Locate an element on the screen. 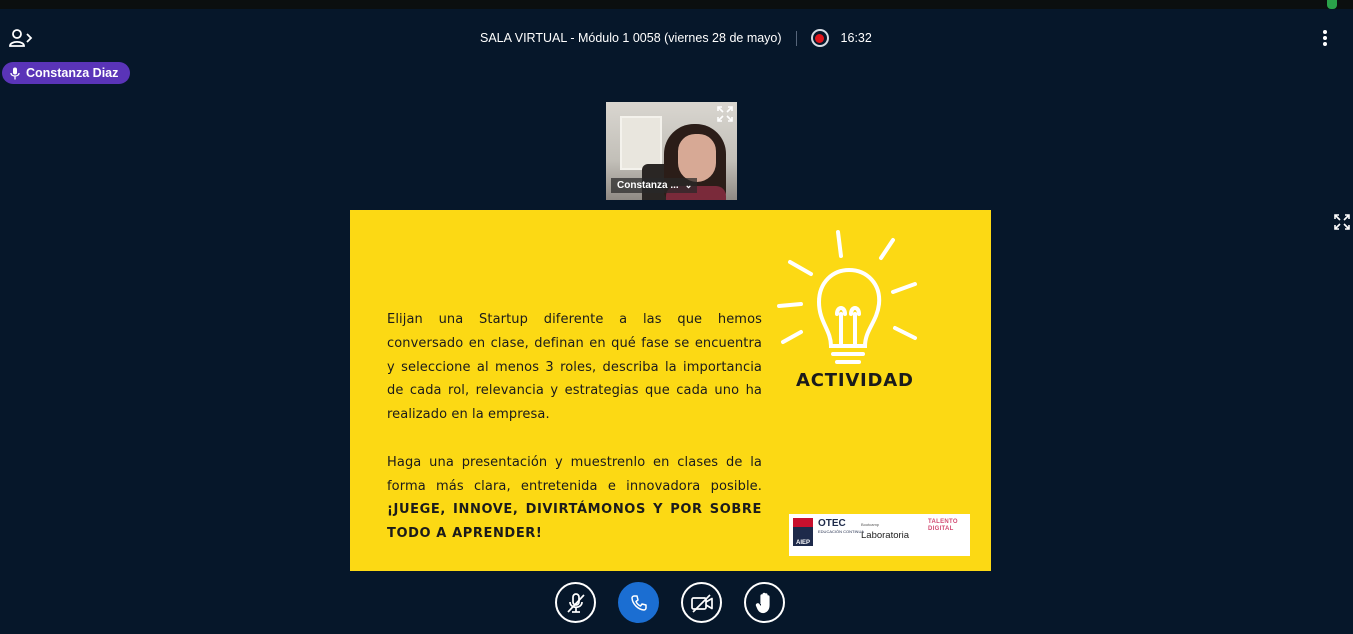 The image size is (1353, 634). share-webcam-button is located at coordinates (701, 602).